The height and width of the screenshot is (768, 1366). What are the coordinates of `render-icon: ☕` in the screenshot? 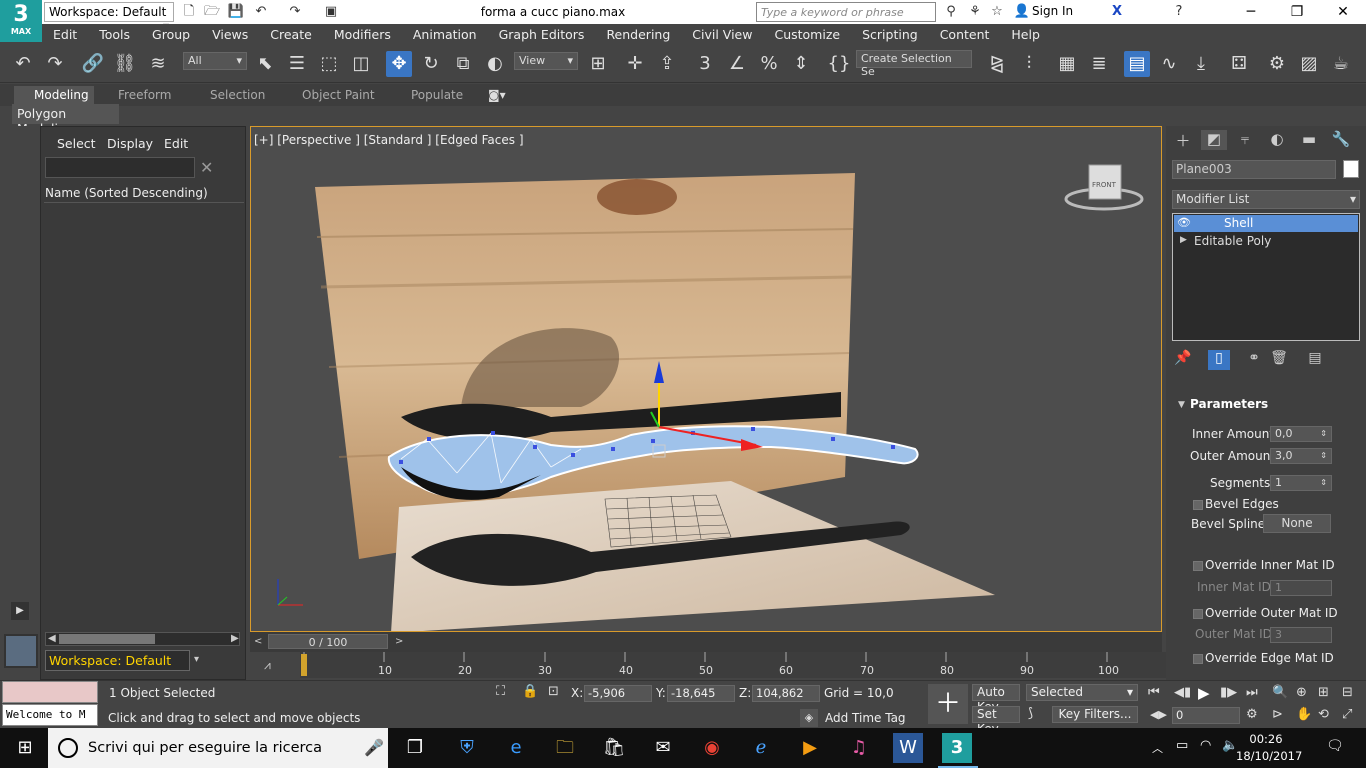 It's located at (1341, 64).